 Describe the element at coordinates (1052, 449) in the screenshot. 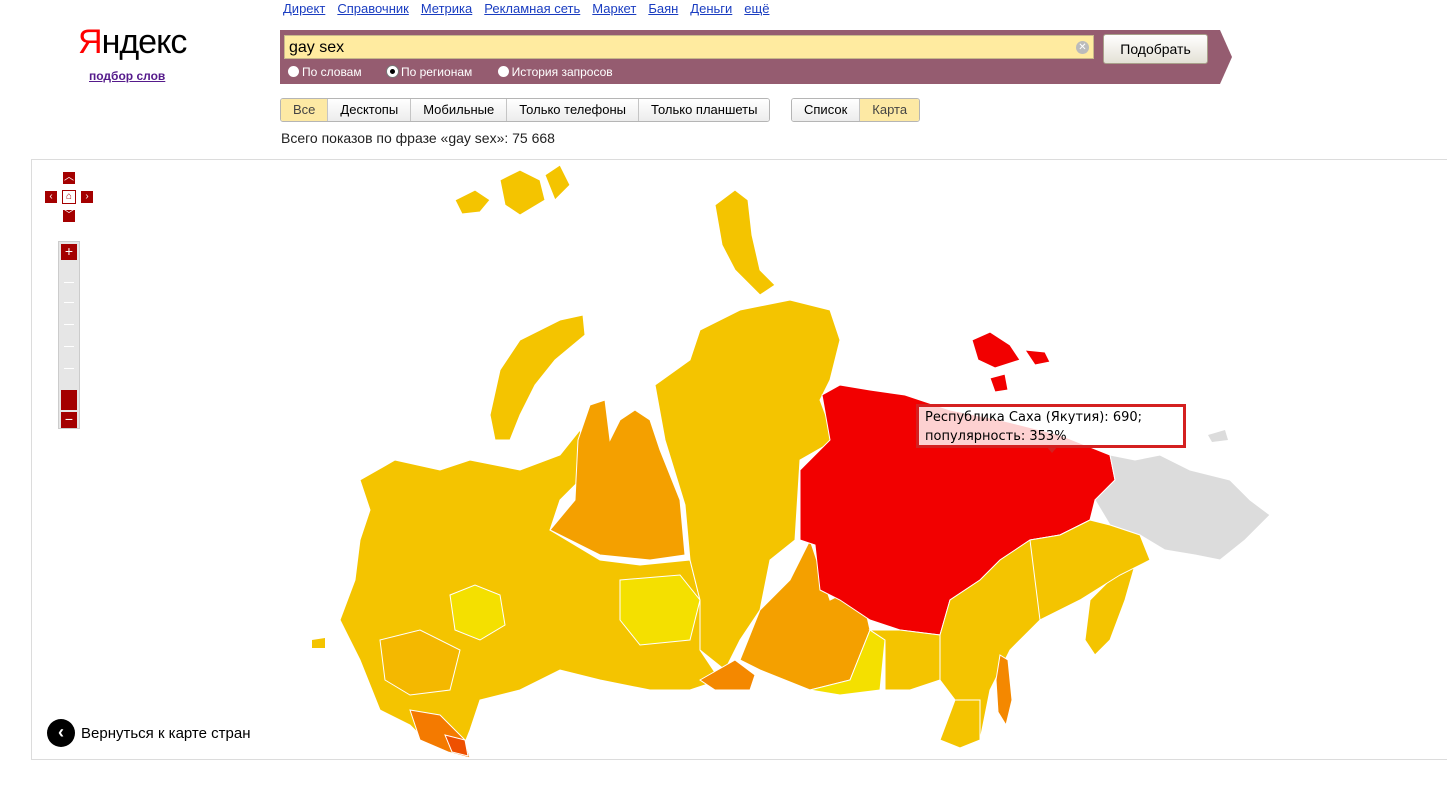

I see `tooltip-pointer` at that location.